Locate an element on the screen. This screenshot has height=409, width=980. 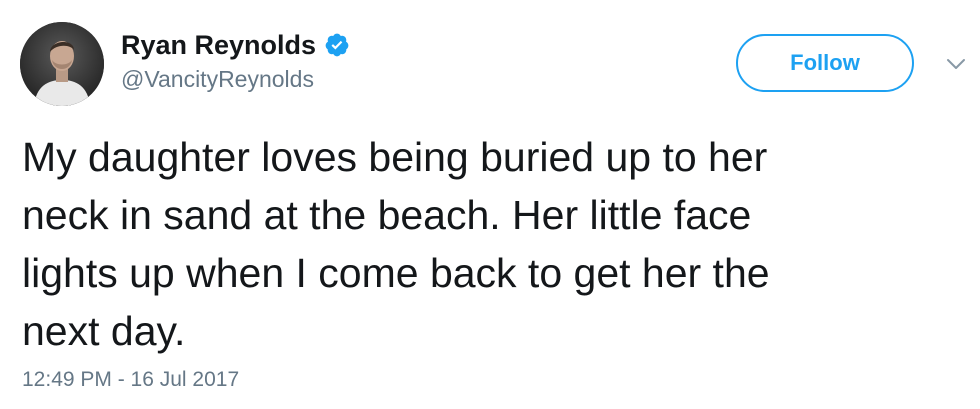
avatar is located at coordinates (62, 64).